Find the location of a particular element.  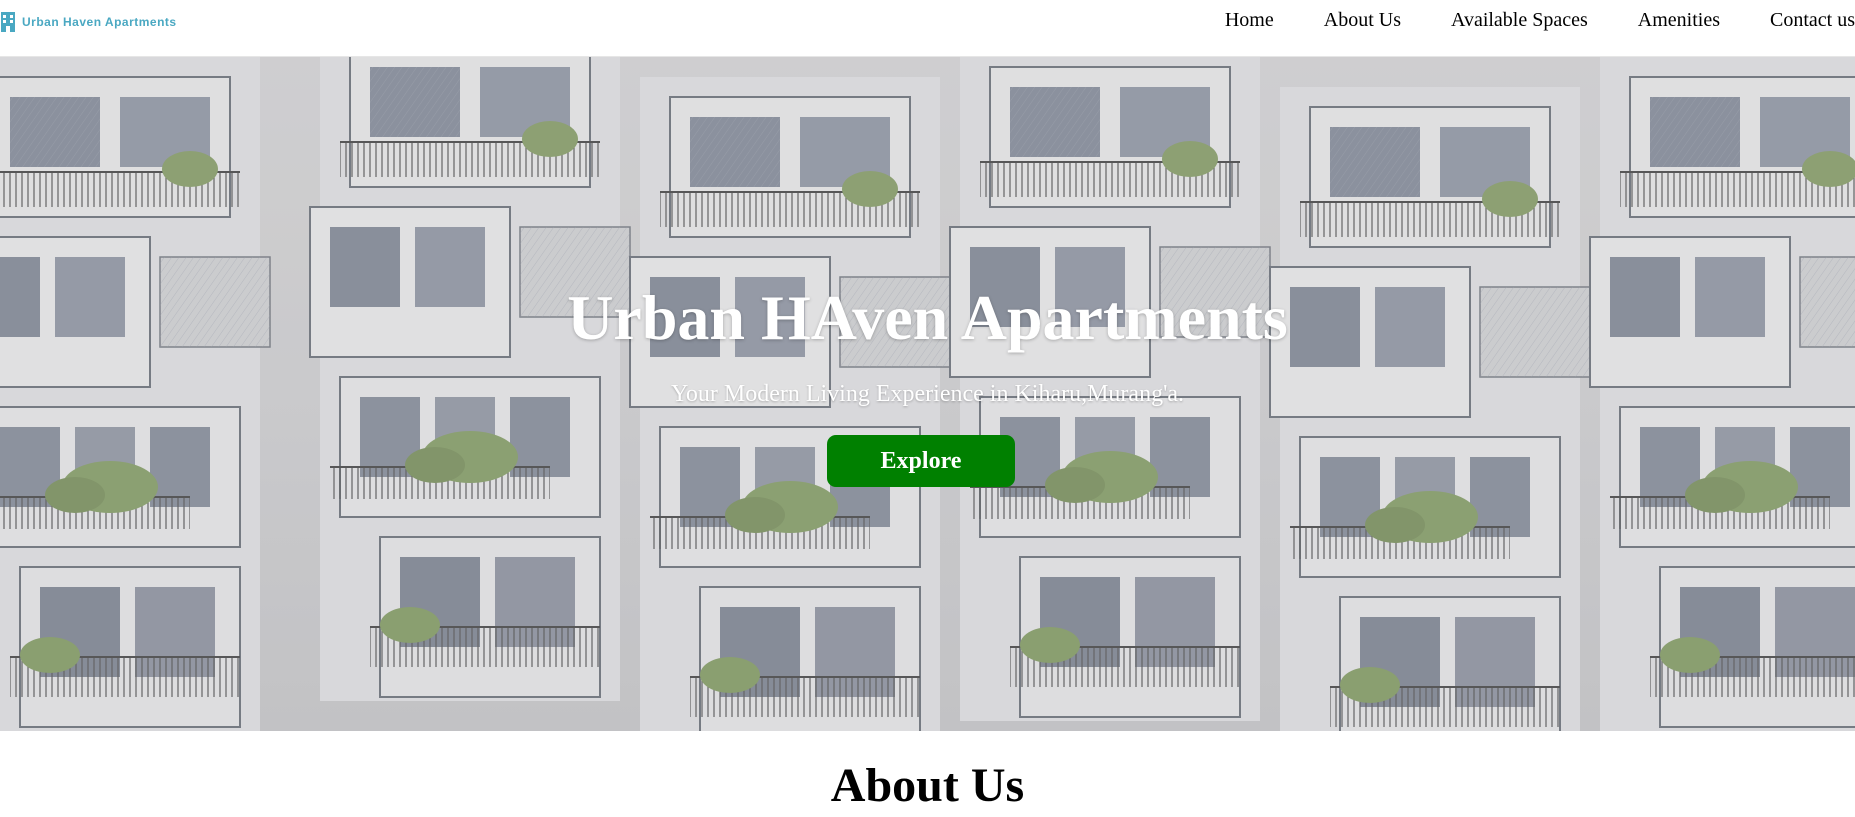

logo: Urban Haven Apartments is located at coordinates (88, 22).